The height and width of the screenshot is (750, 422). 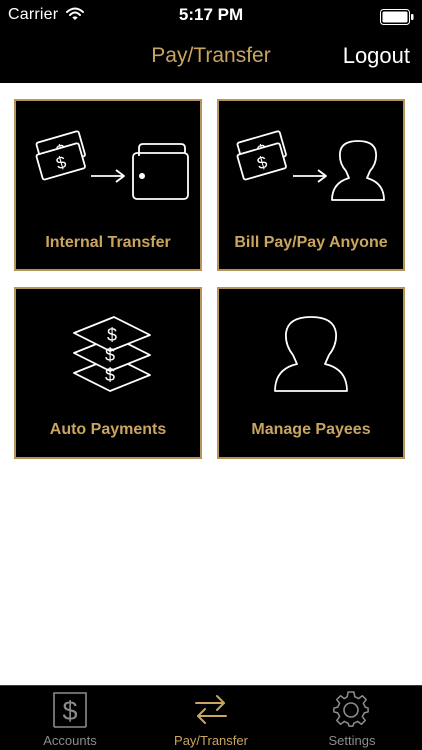 What do you see at coordinates (311, 354) in the screenshot?
I see `person-silhouette-icon` at bounding box center [311, 354].